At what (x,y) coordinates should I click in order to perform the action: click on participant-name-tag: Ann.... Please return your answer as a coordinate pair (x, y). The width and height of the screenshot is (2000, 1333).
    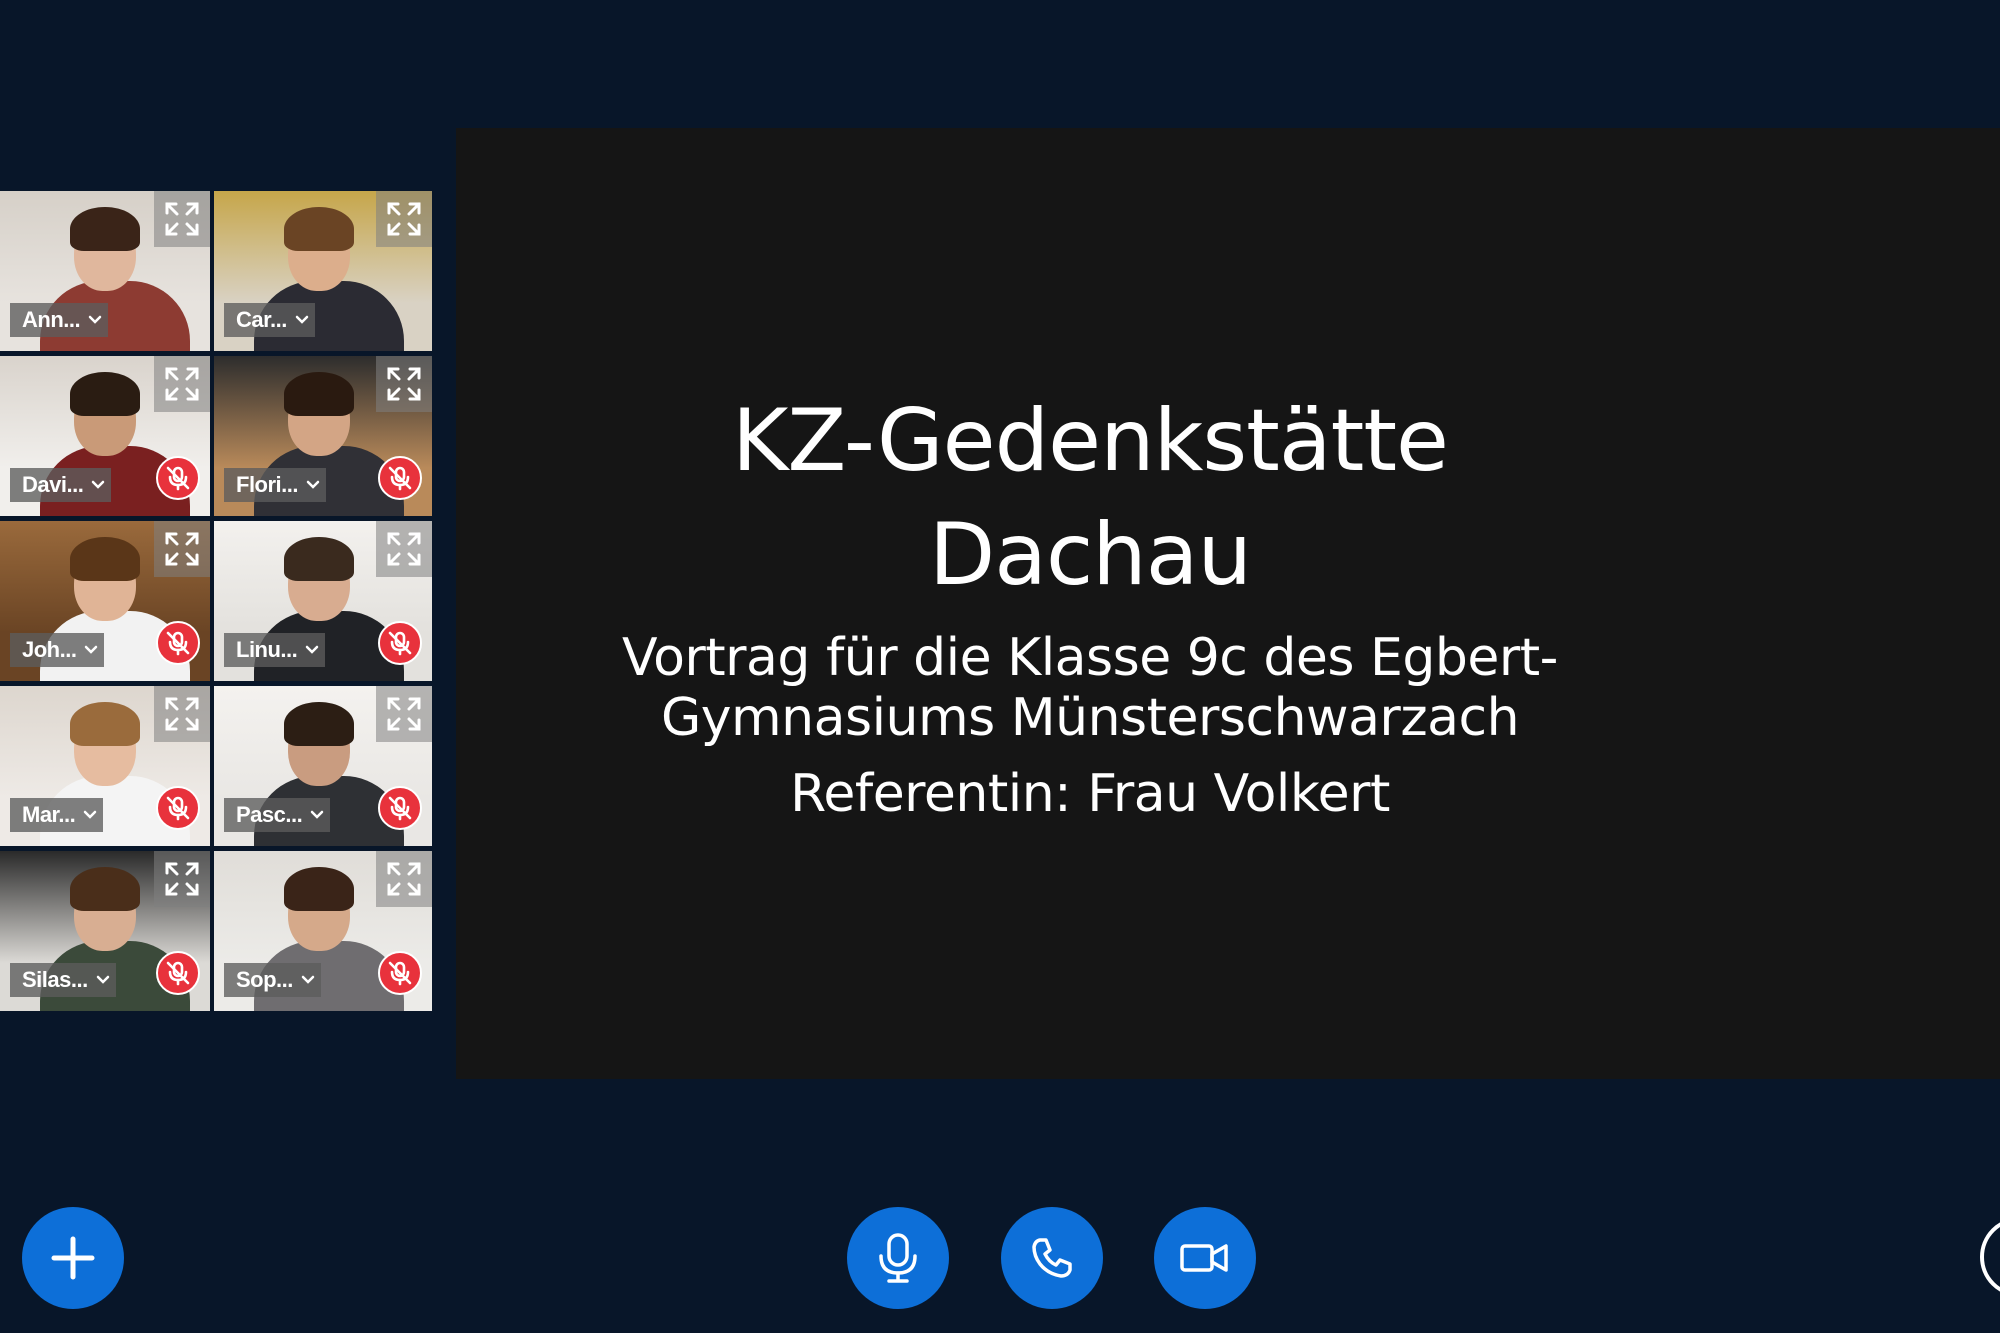
    Looking at the image, I should click on (59, 320).